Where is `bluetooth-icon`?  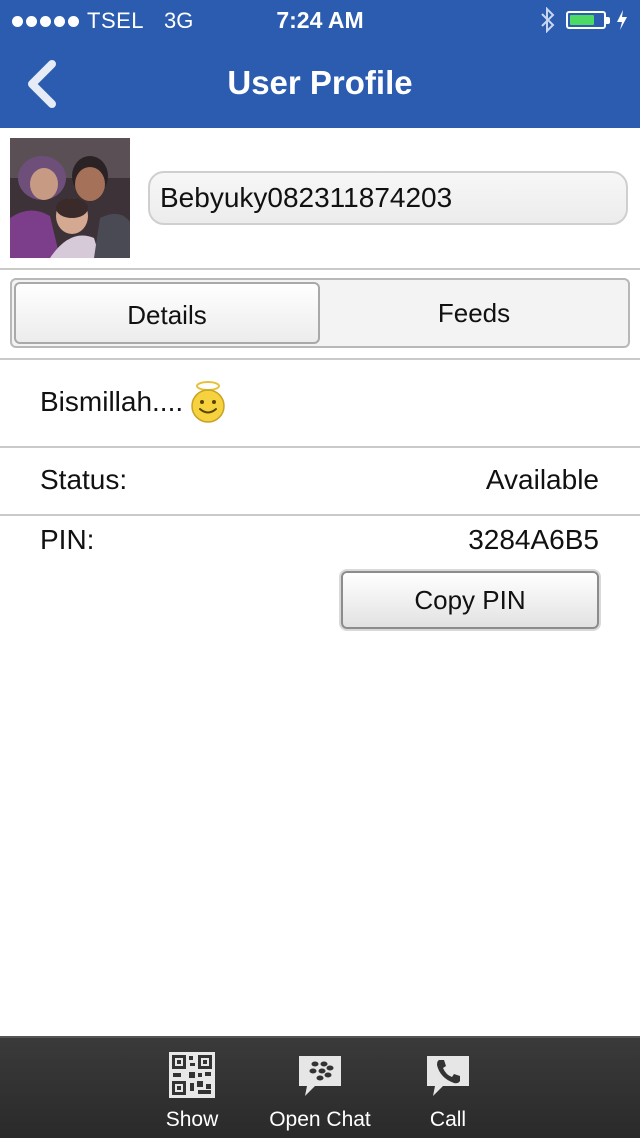 bluetooth-icon is located at coordinates (548, 20).